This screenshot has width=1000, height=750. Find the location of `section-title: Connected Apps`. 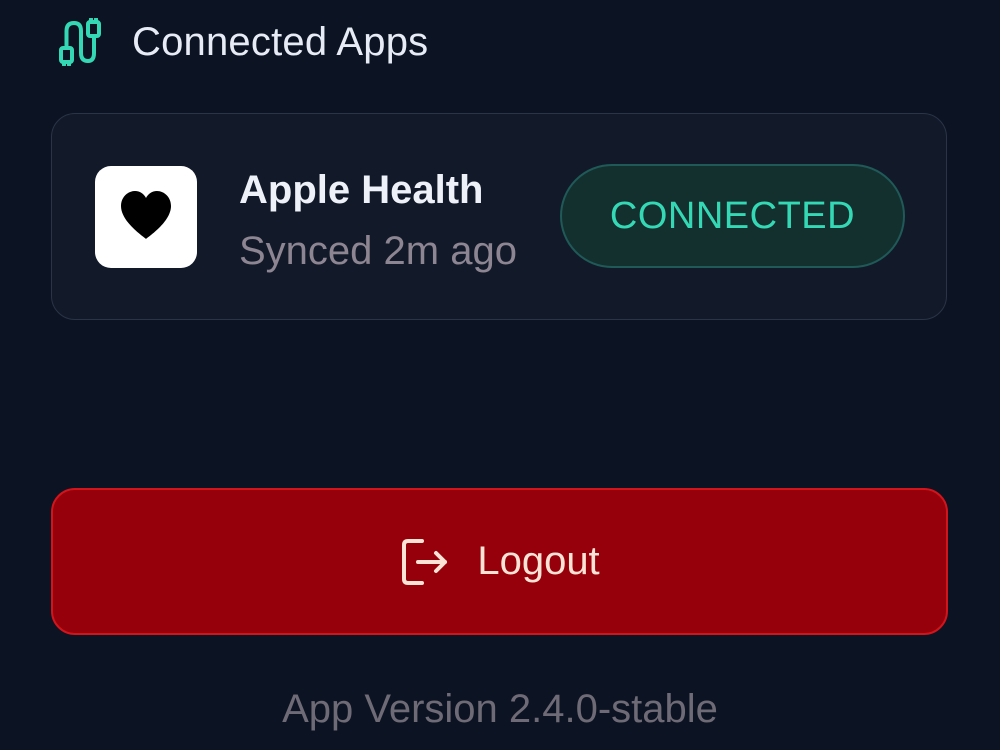

section-title: Connected Apps is located at coordinates (280, 41).